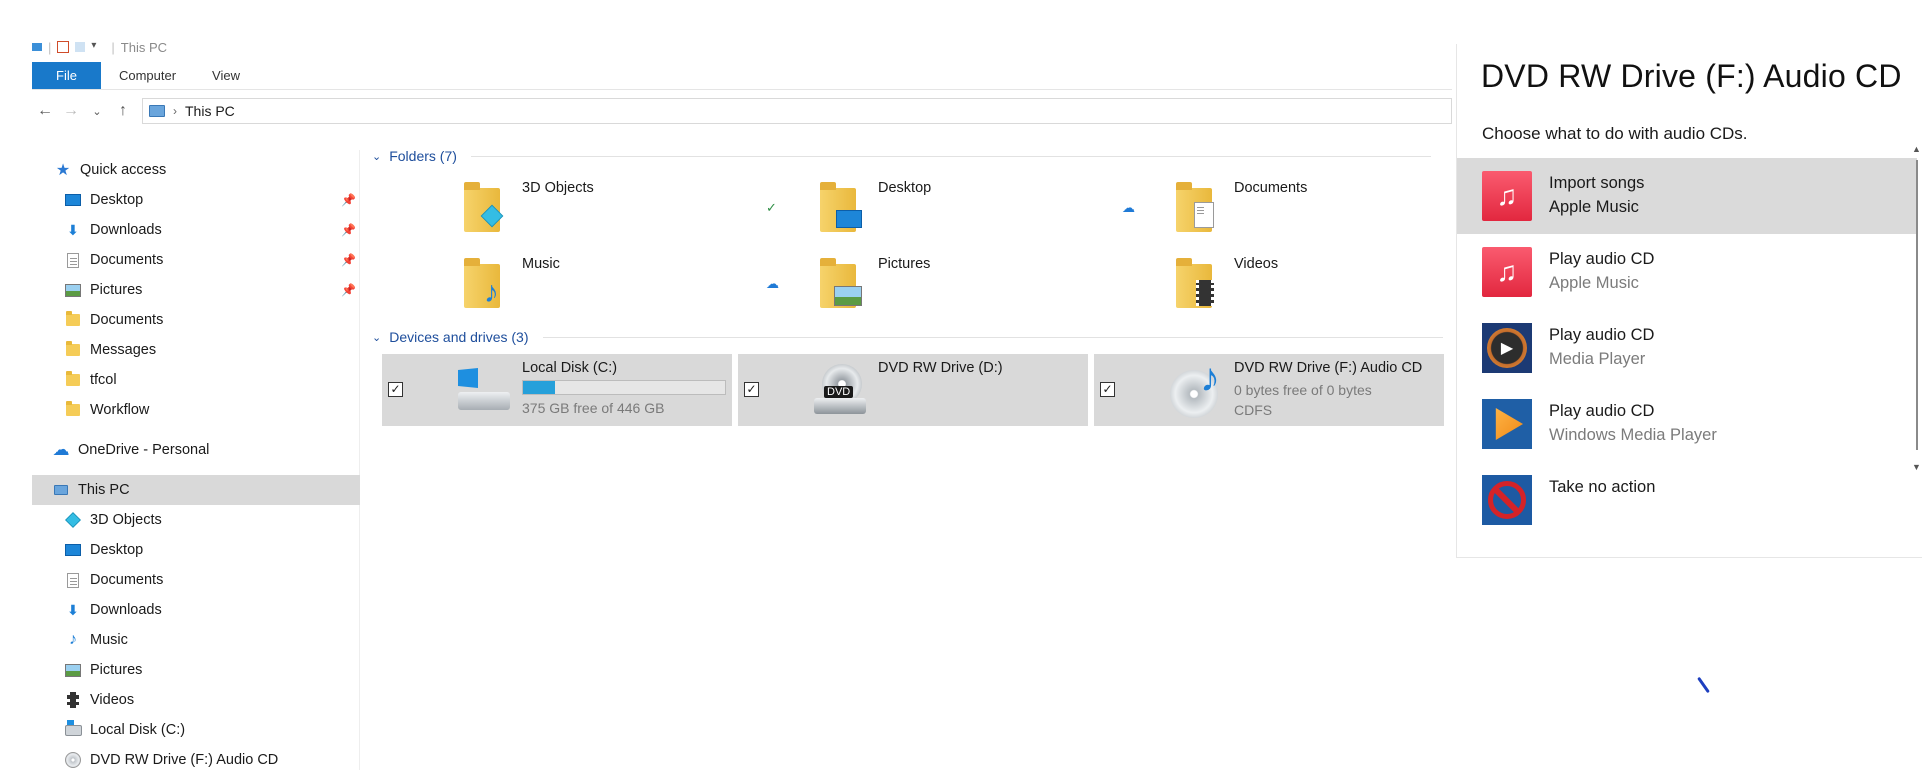 This screenshot has height=770, width=1922. Describe the element at coordinates (226, 75) in the screenshot. I see `tab-view: View` at that location.